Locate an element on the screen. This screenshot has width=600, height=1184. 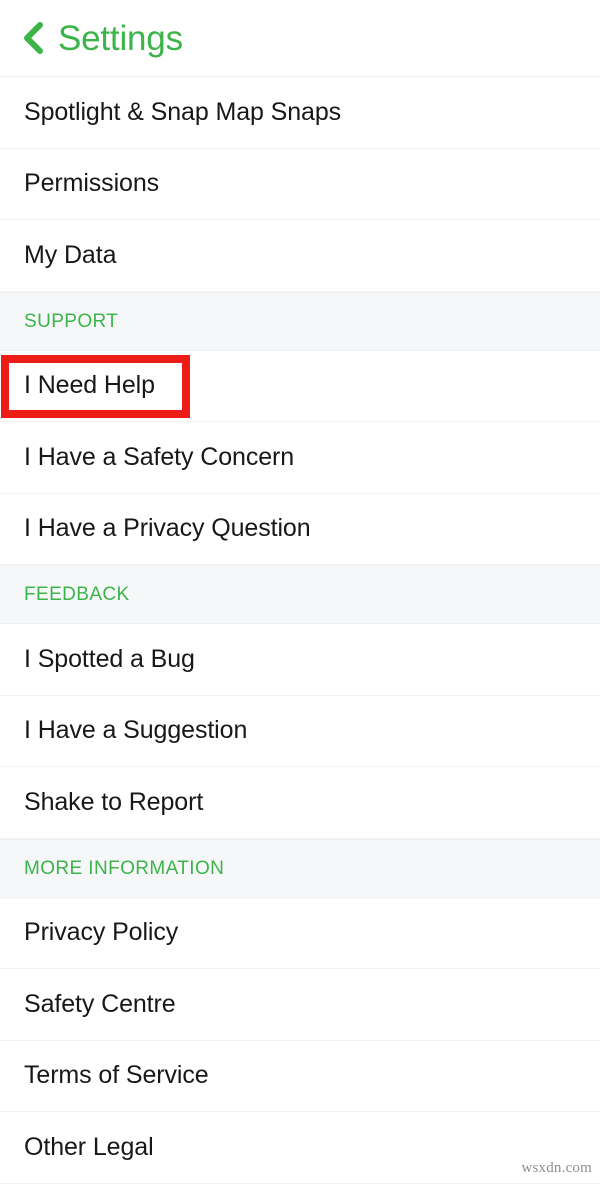
list-item-label: Terms of Service is located at coordinates (116, 1075).